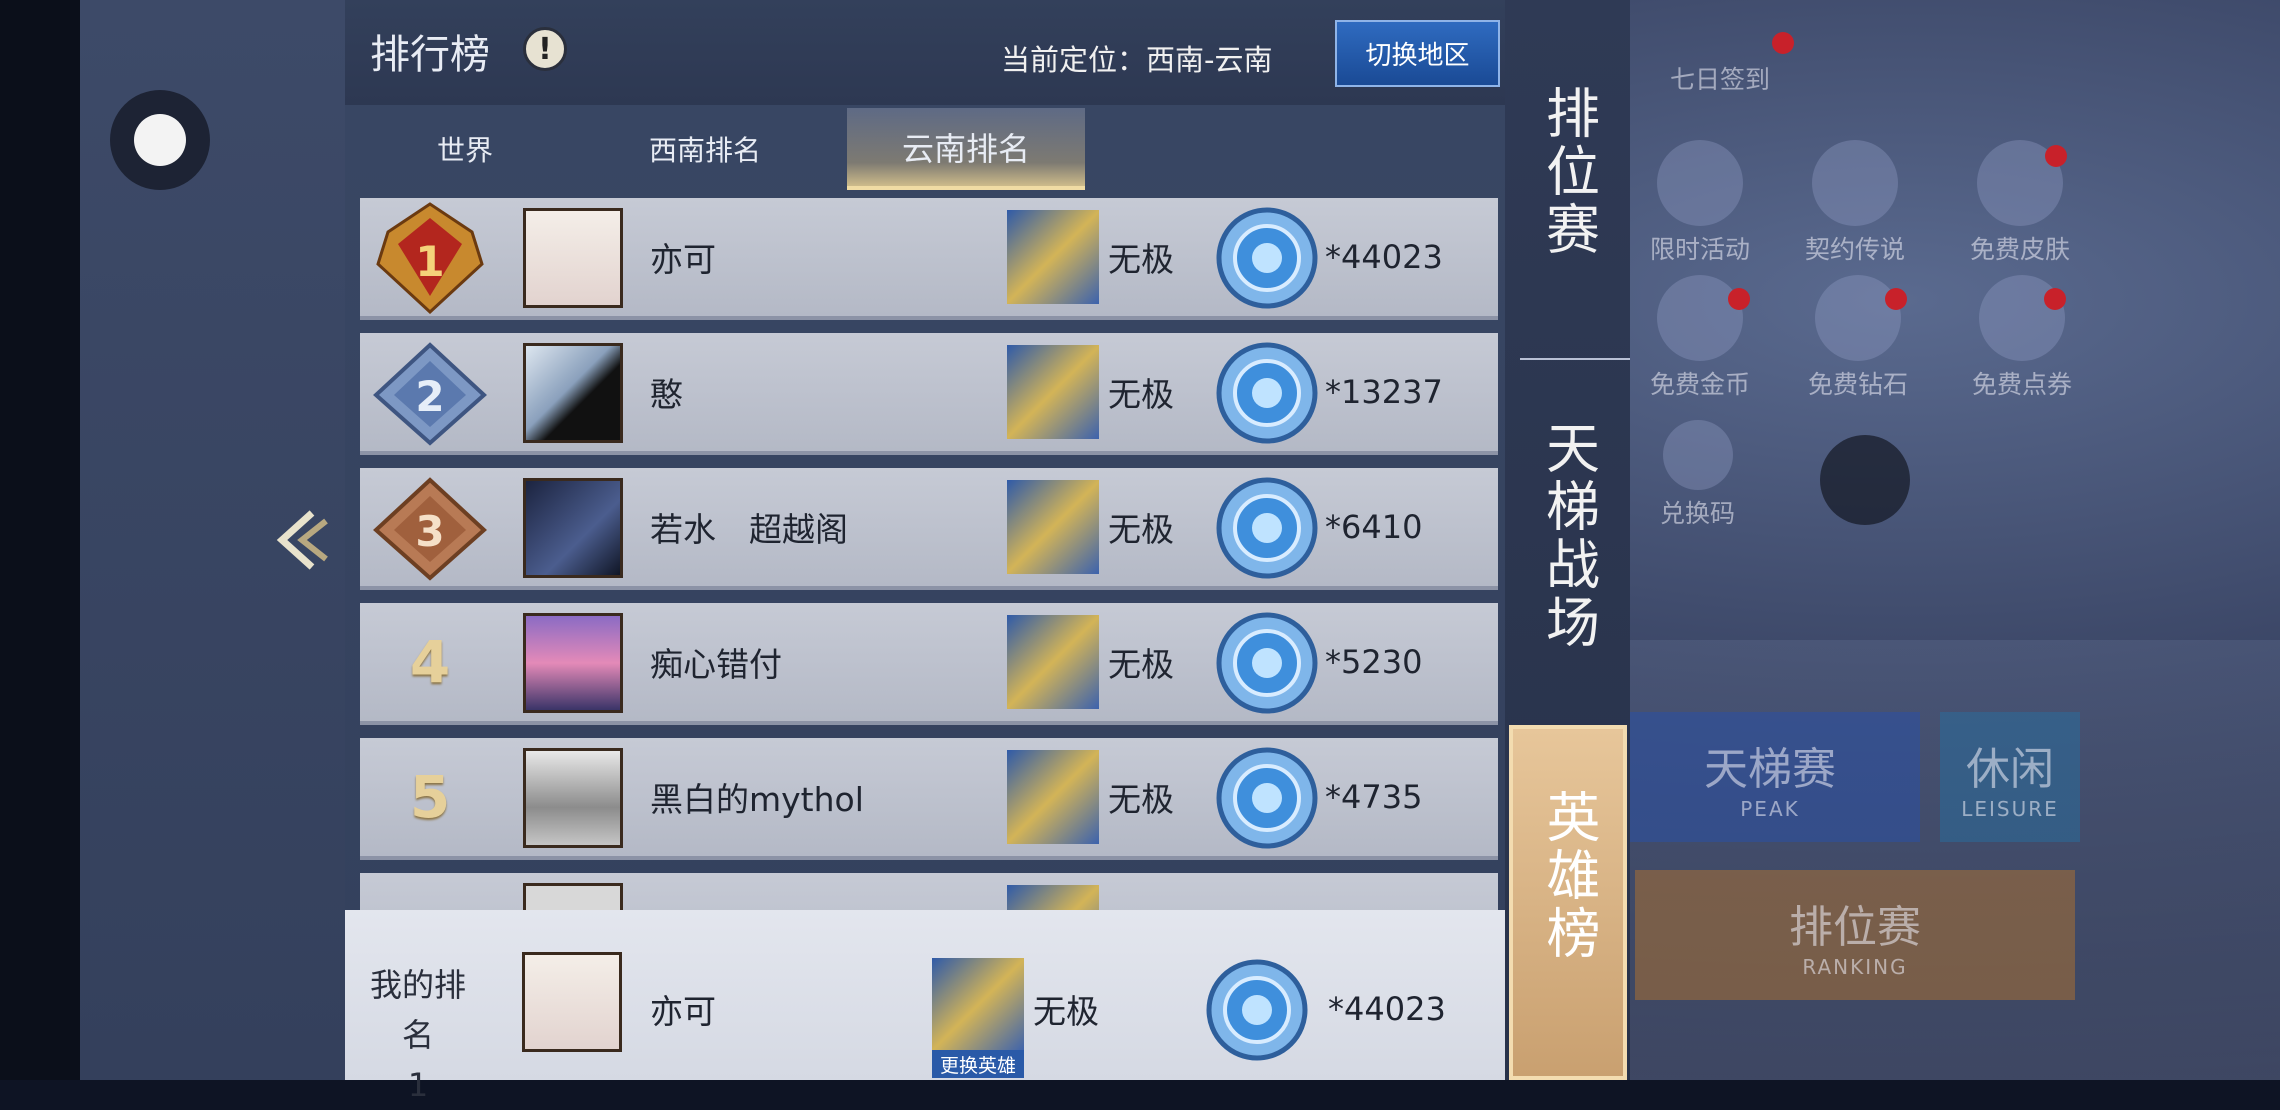 The width and height of the screenshot is (2280, 1110). I want to click on medal-rank: 3, so click(429, 531).